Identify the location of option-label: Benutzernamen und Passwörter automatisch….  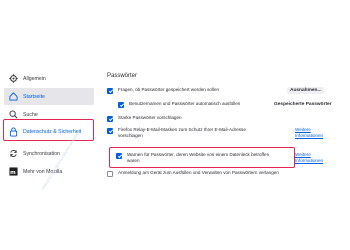
(185, 103).